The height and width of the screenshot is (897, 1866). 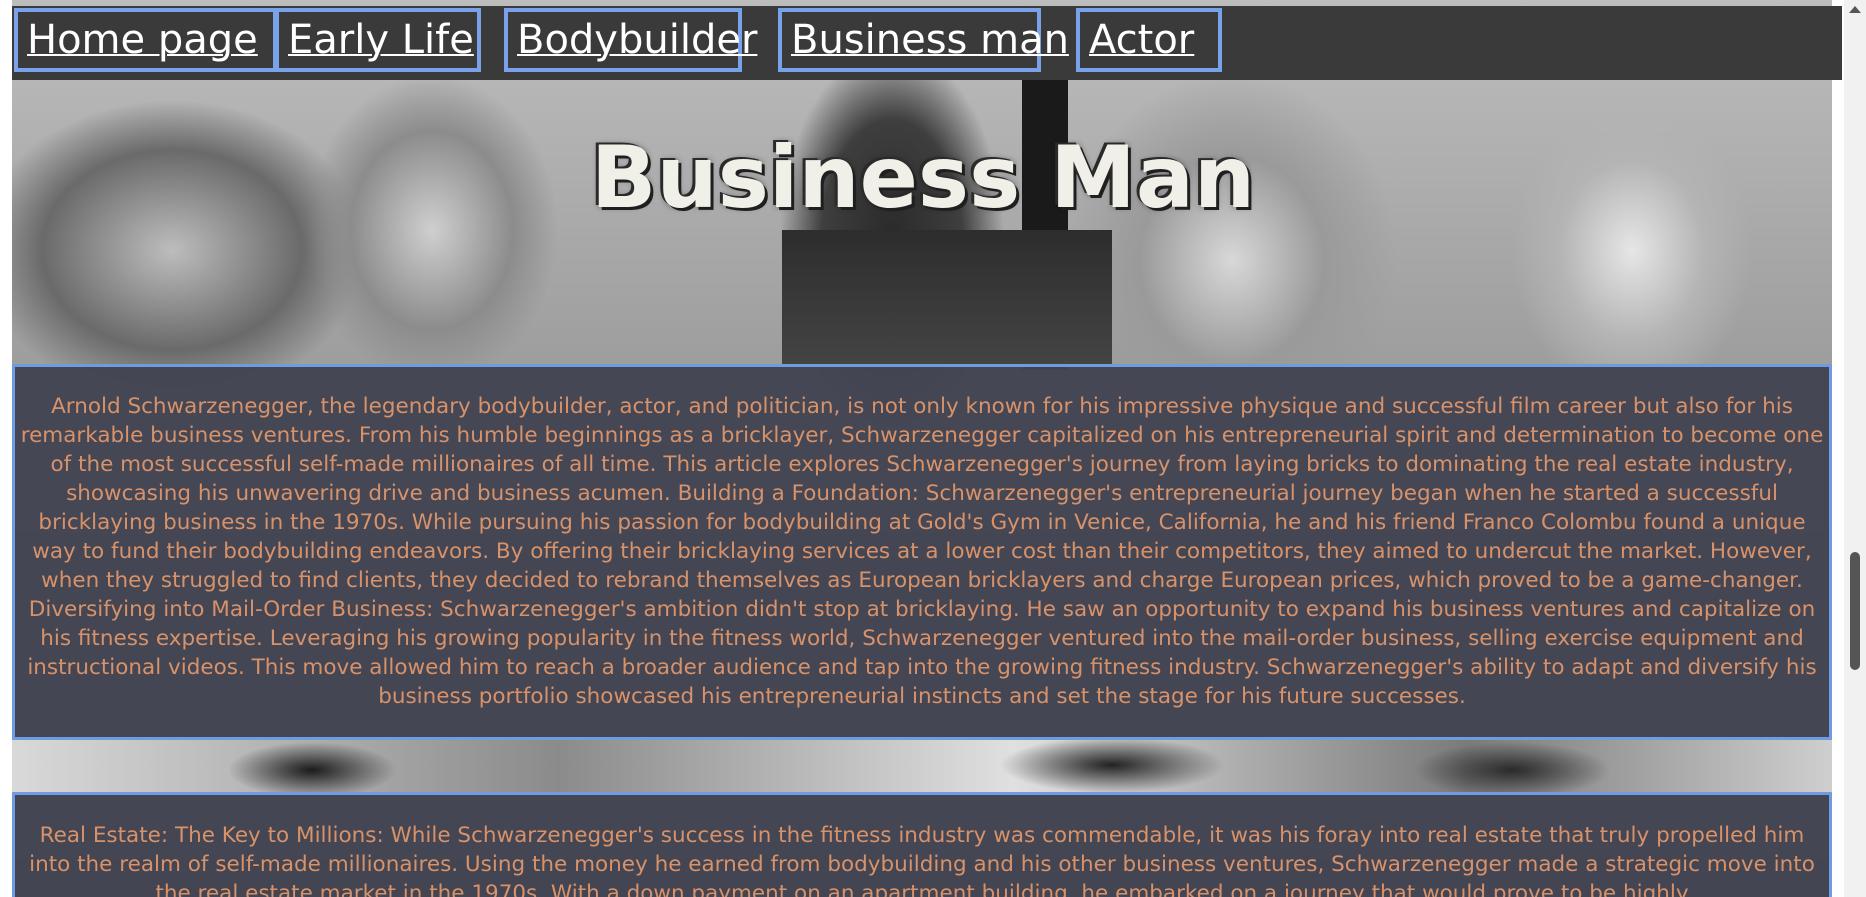 I want to click on nav-early-life-link: Early Life, so click(x=378, y=40).